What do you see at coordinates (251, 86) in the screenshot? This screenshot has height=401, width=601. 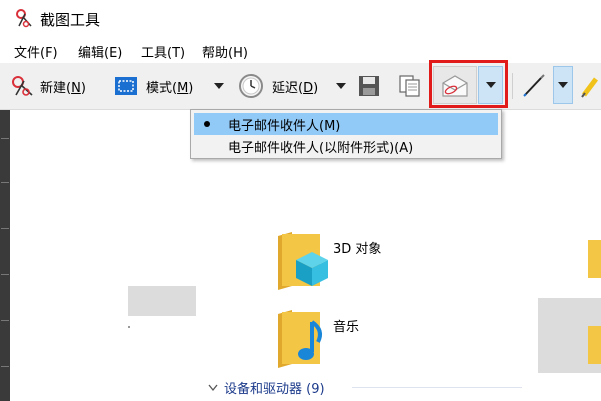 I see `clock-icon` at bounding box center [251, 86].